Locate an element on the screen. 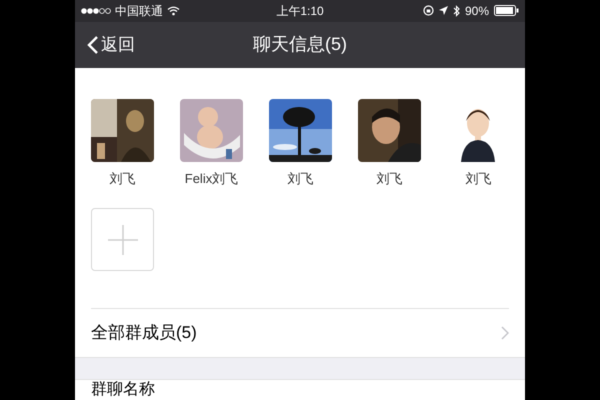 Image resolution: width=600 pixels, height=400 pixels. signal-icon is located at coordinates (96, 11).